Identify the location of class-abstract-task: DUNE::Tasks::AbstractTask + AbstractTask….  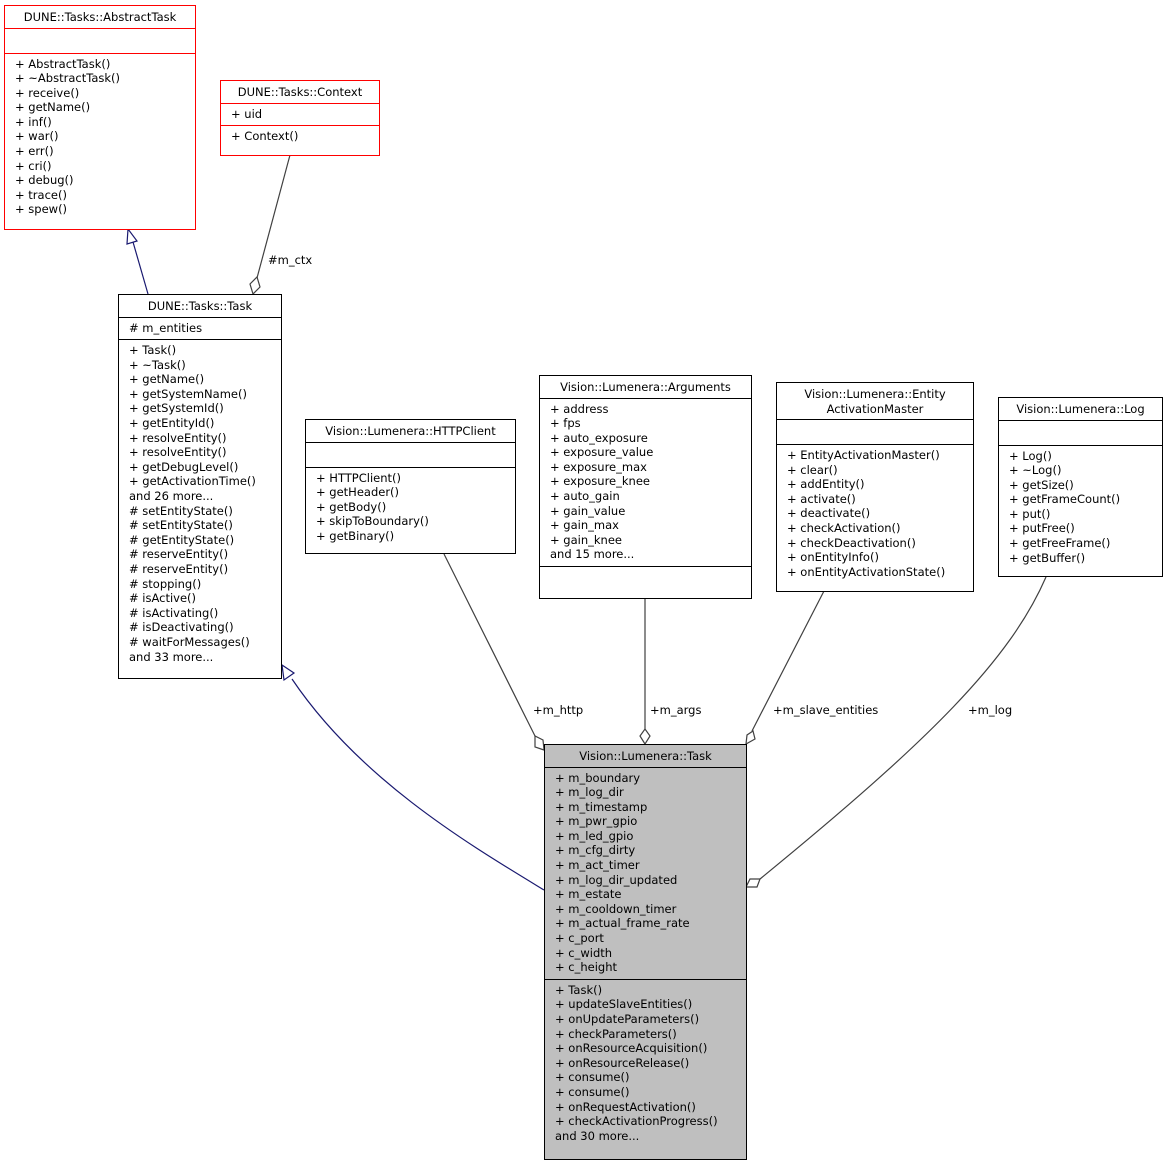
(100, 117).